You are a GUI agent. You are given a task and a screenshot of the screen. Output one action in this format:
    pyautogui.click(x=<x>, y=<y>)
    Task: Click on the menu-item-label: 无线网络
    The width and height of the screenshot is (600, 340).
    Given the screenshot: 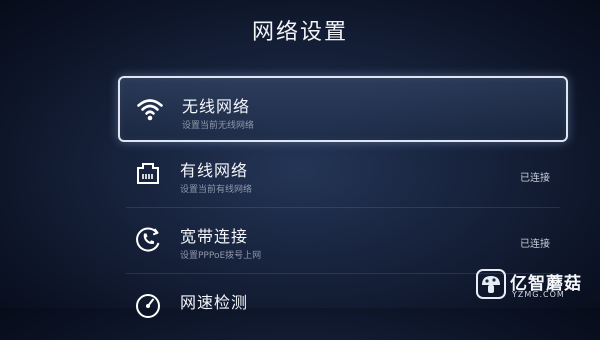 What is the action you would take?
    pyautogui.click(x=216, y=106)
    